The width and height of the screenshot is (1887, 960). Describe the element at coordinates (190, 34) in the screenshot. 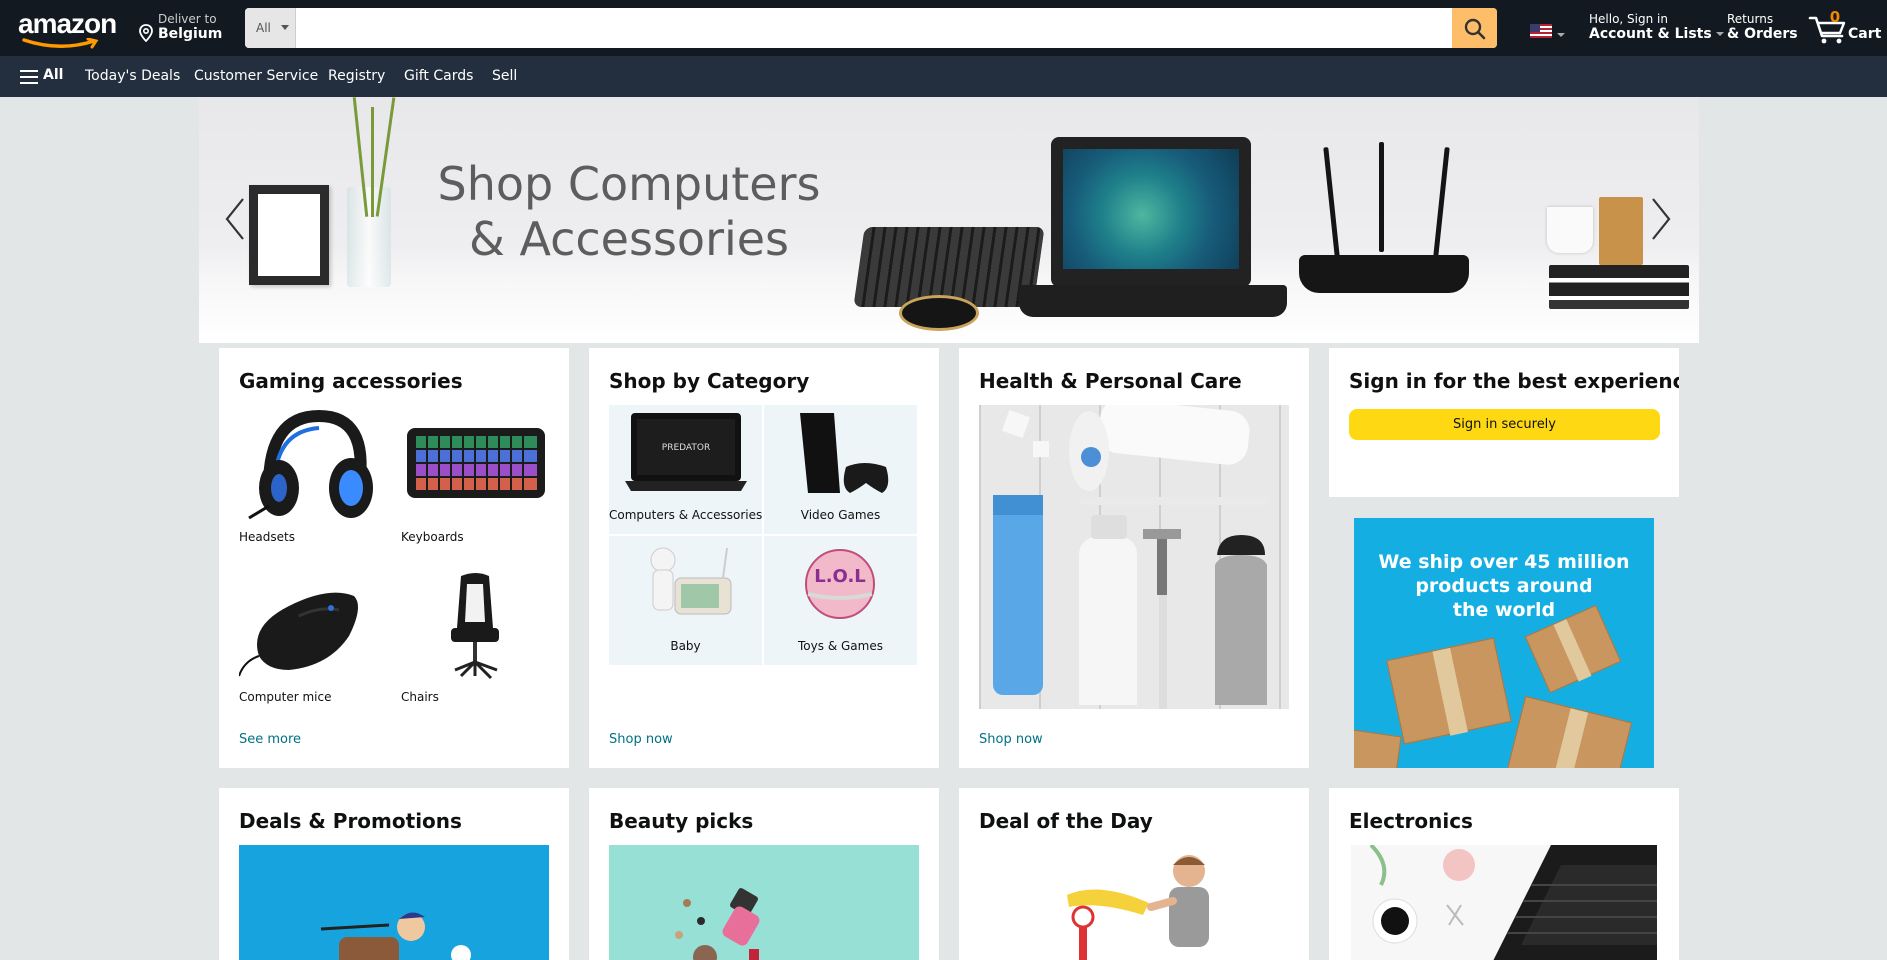

I see `deliver-country: Belgium` at that location.